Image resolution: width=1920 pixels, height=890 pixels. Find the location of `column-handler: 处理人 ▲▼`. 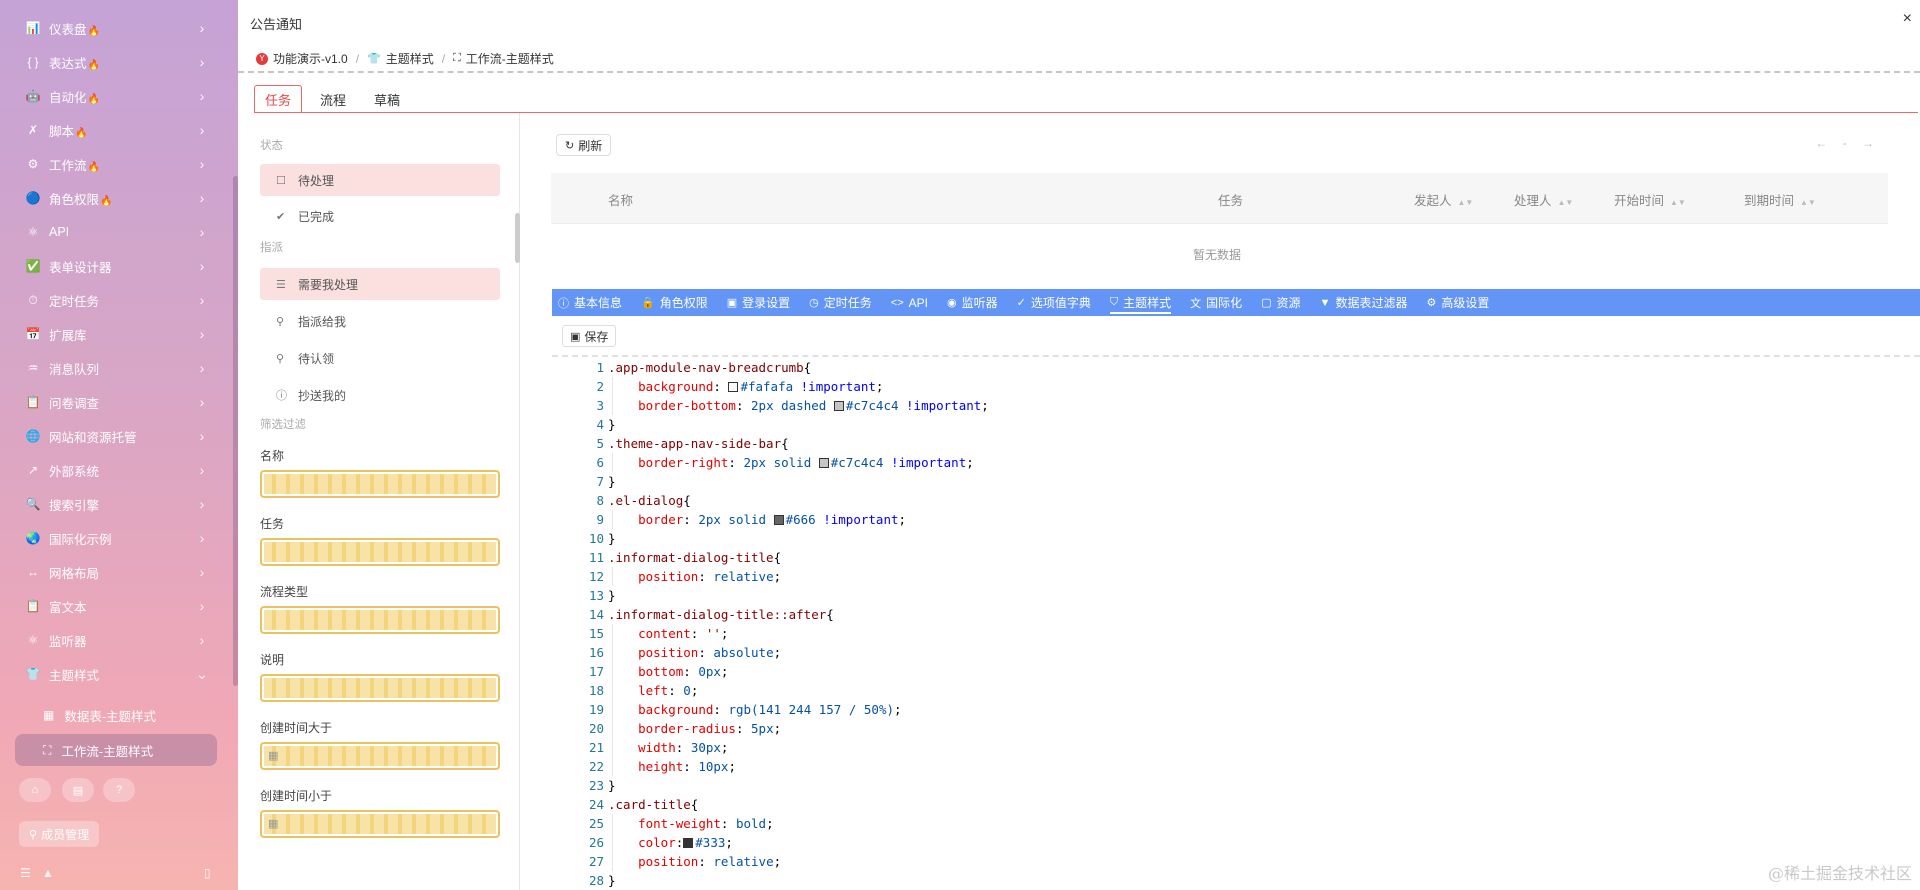

column-handler: 处理人 ▲▼ is located at coordinates (1543, 199).